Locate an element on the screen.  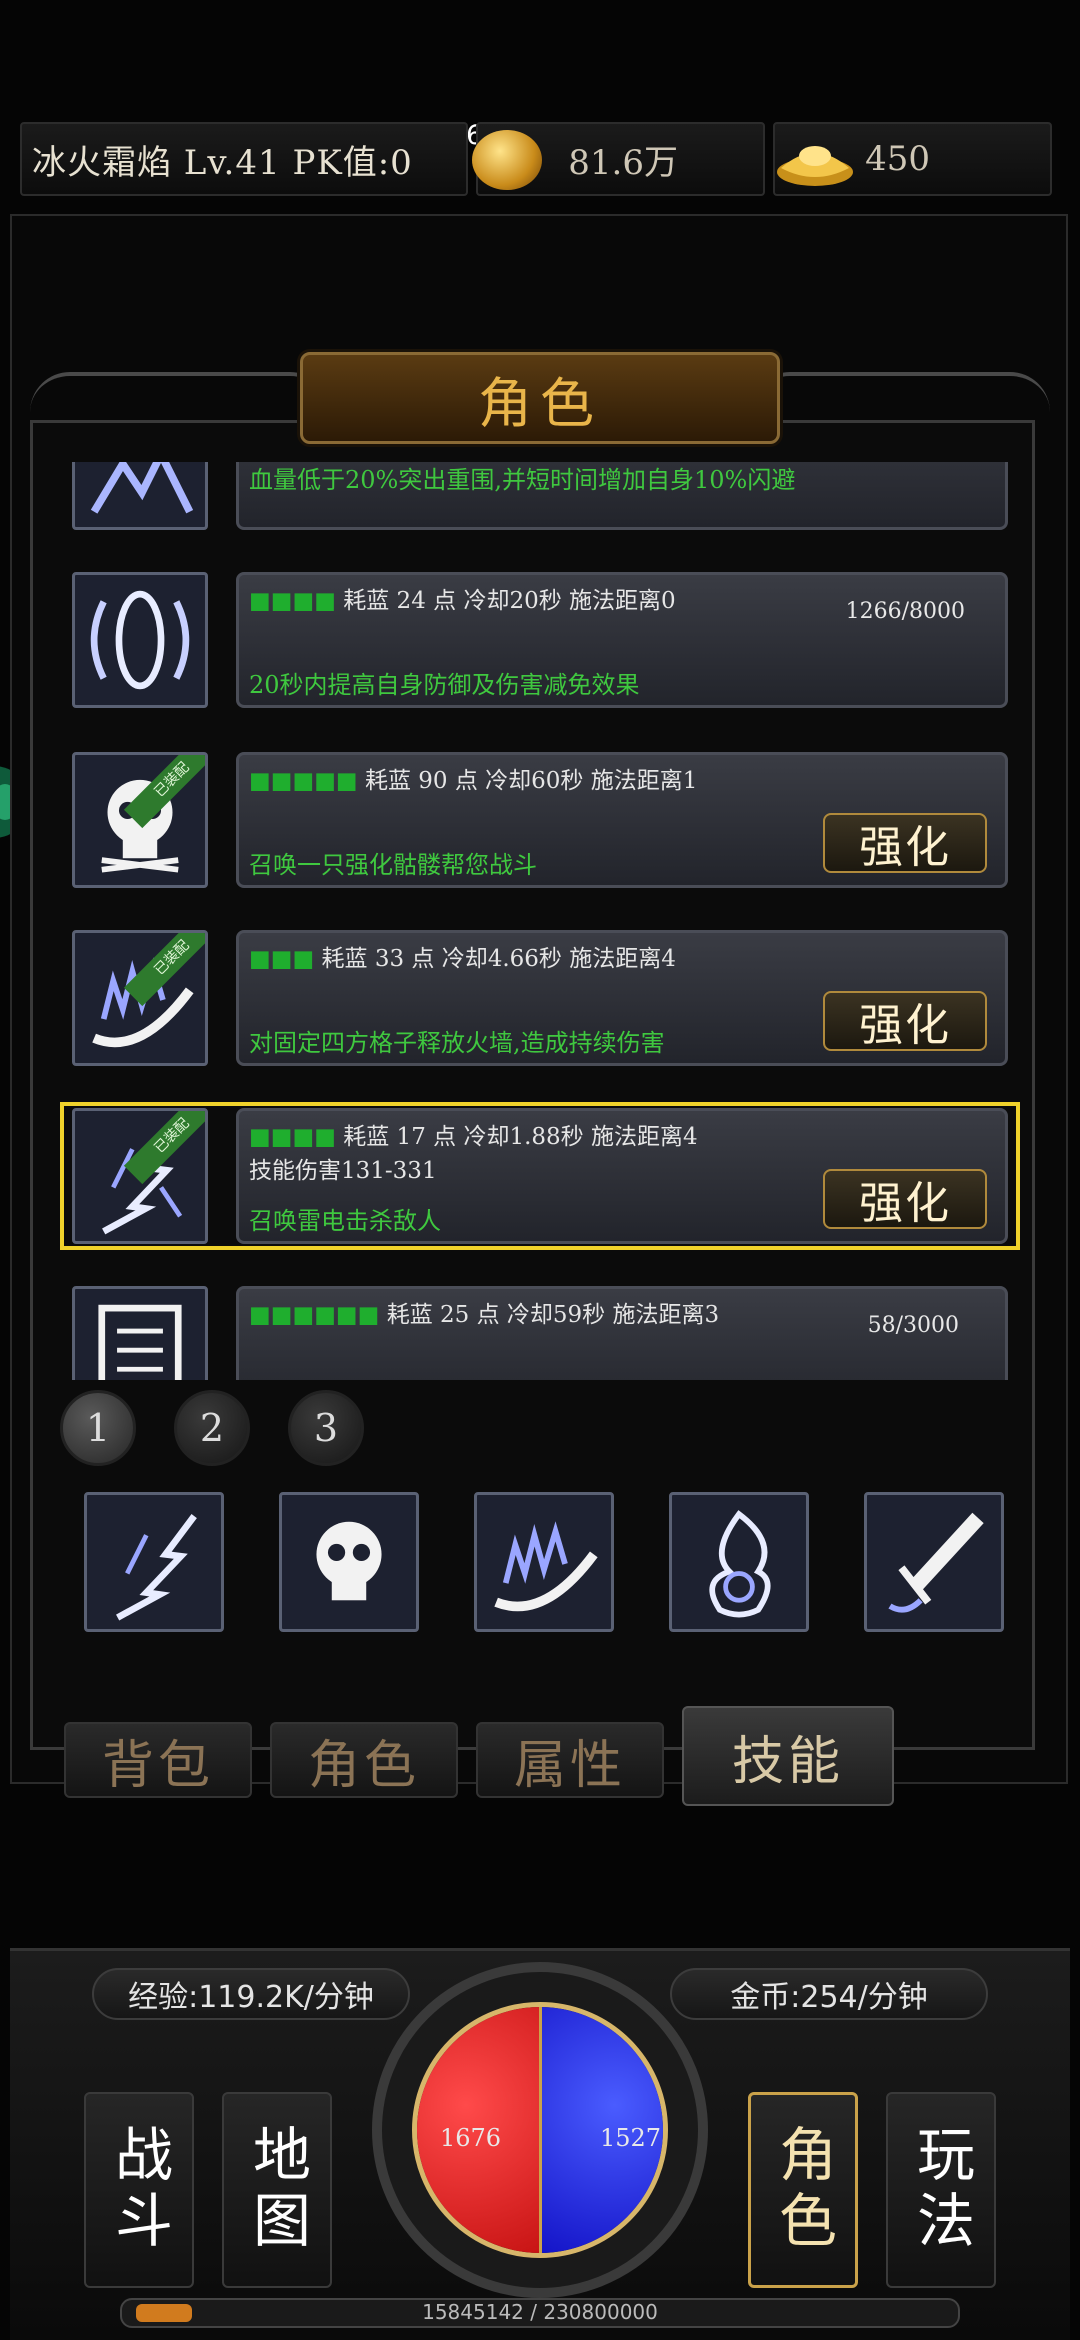
ingot-value: 450 is located at coordinates (898, 159).